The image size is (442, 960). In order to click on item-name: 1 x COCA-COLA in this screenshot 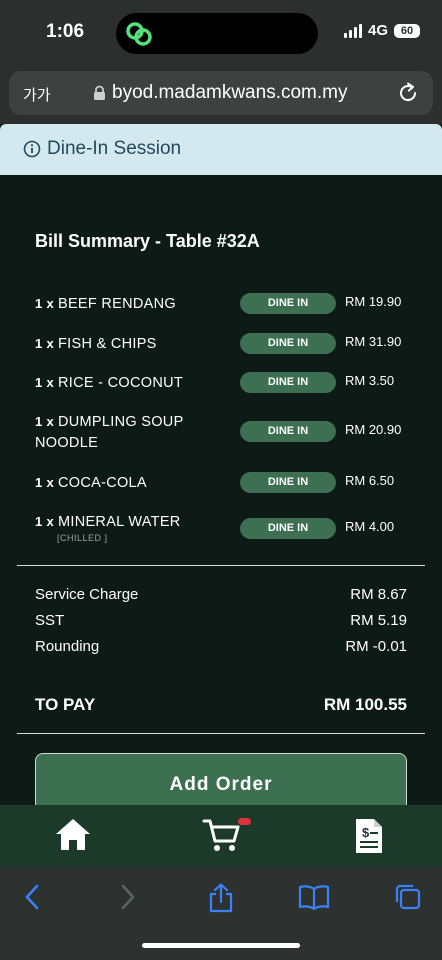, I will do `click(135, 483)`.